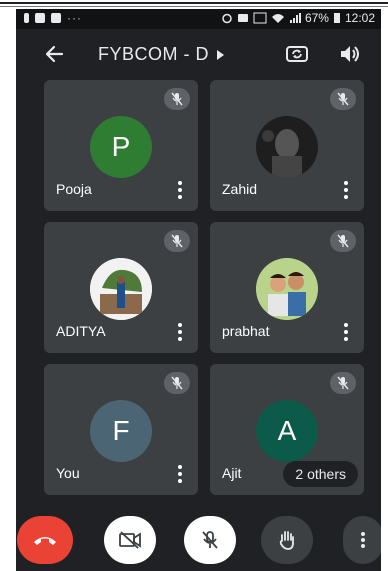  I want to click on toggle-mic-button, so click(210, 540).